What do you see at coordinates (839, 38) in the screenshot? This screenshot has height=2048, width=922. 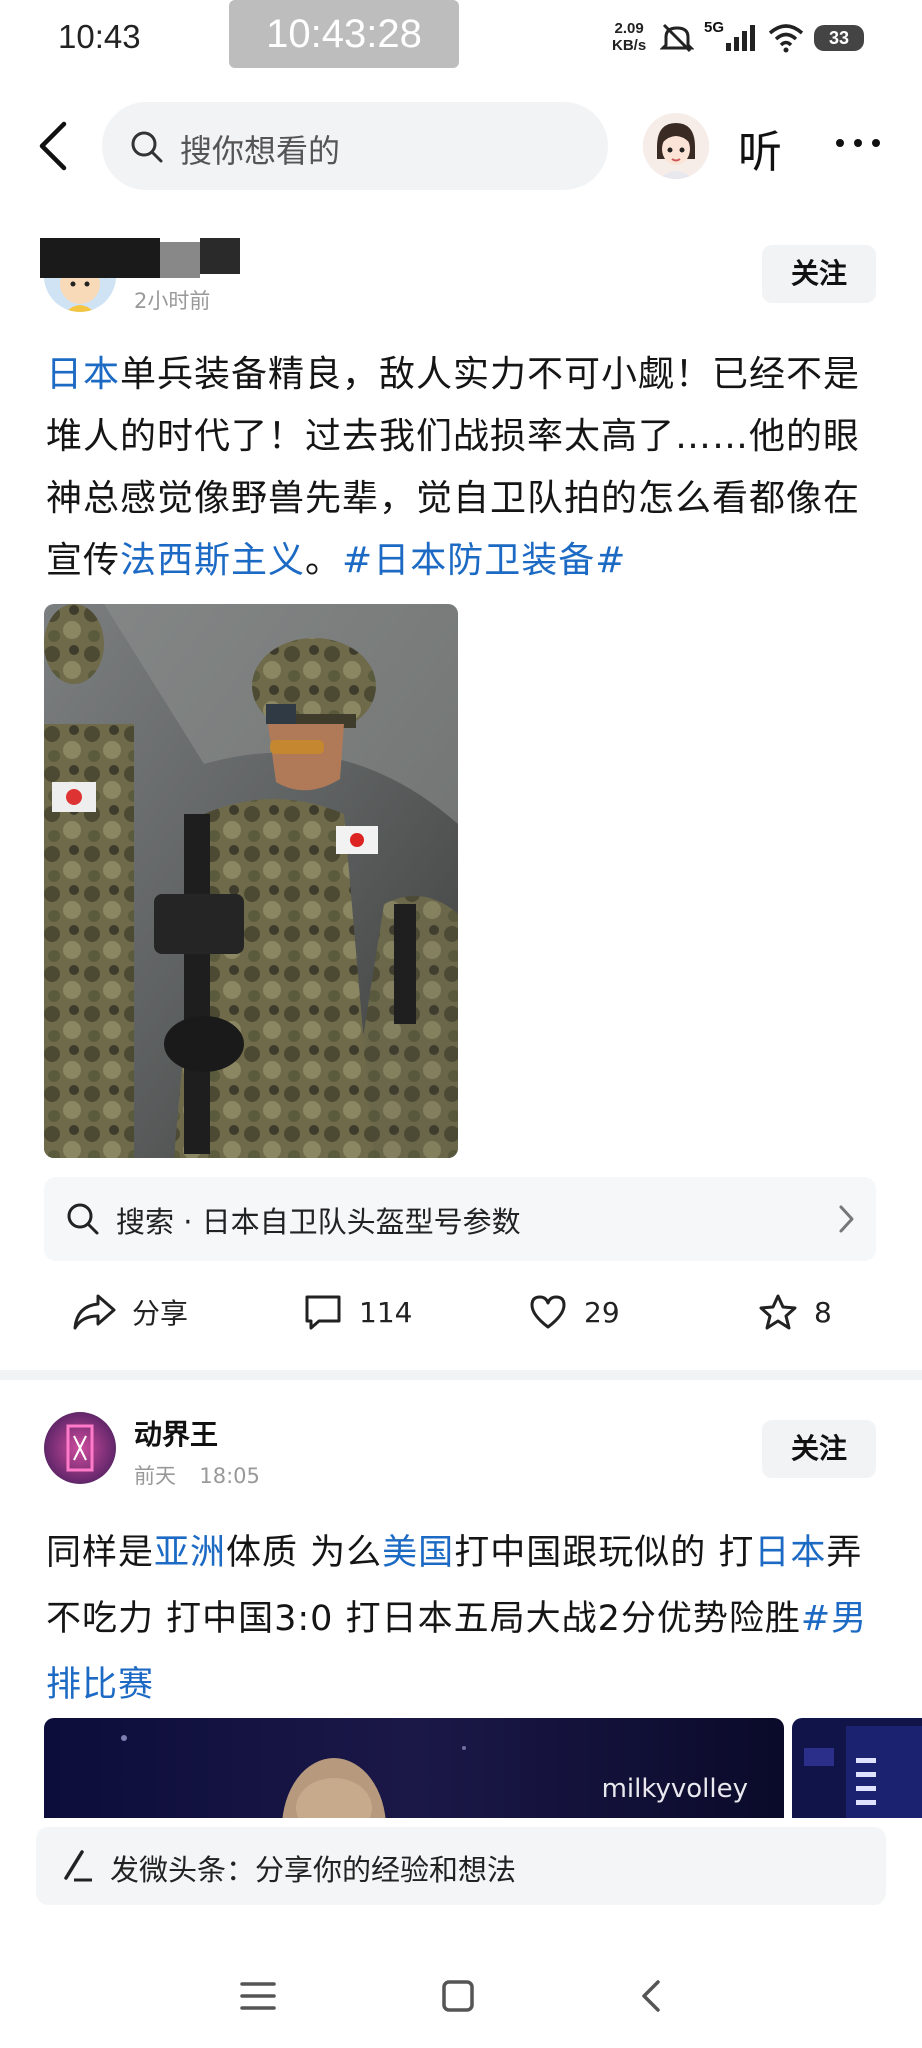 I see `battery-indicator: 33` at bounding box center [839, 38].